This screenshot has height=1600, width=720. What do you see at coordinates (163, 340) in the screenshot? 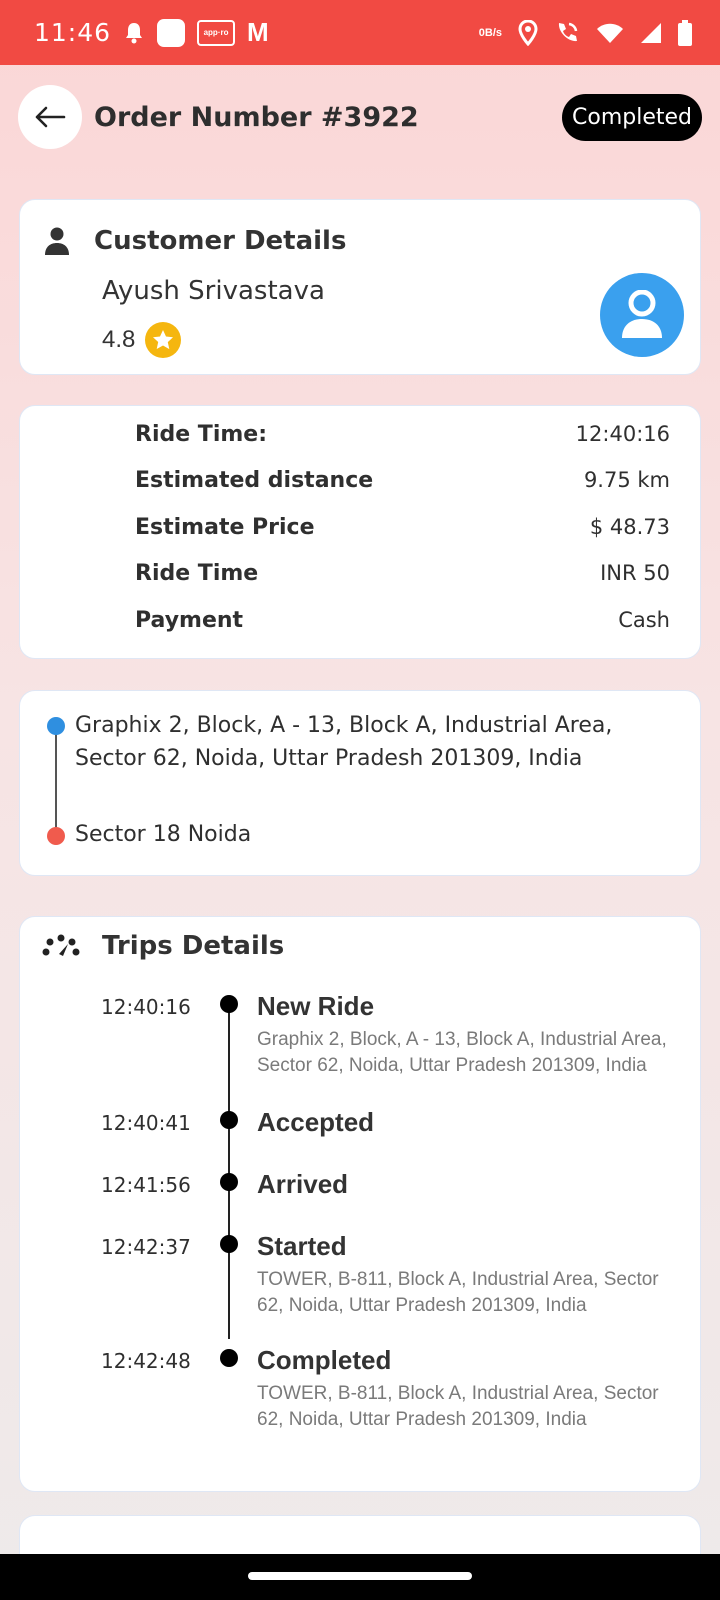
I see `star-icon` at bounding box center [163, 340].